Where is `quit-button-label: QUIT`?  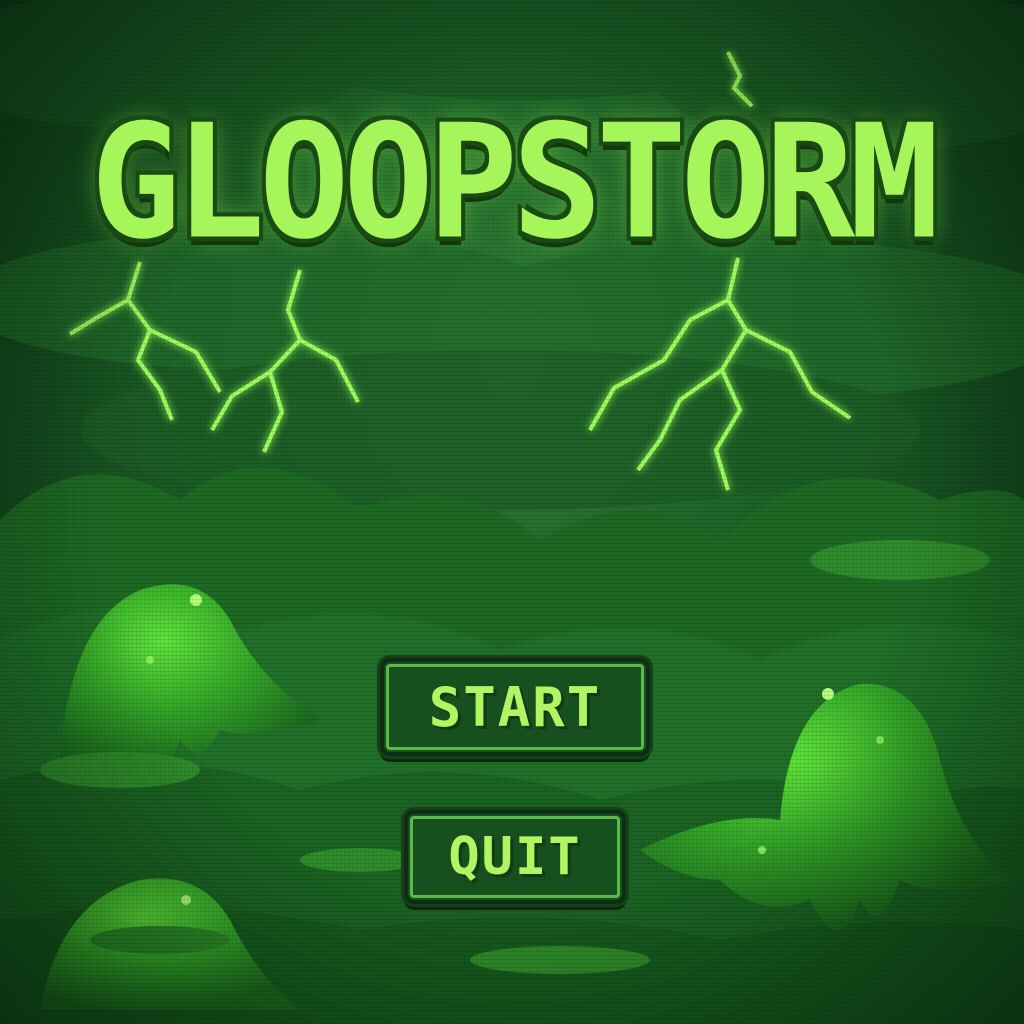
quit-button-label: QUIT is located at coordinates (515, 857).